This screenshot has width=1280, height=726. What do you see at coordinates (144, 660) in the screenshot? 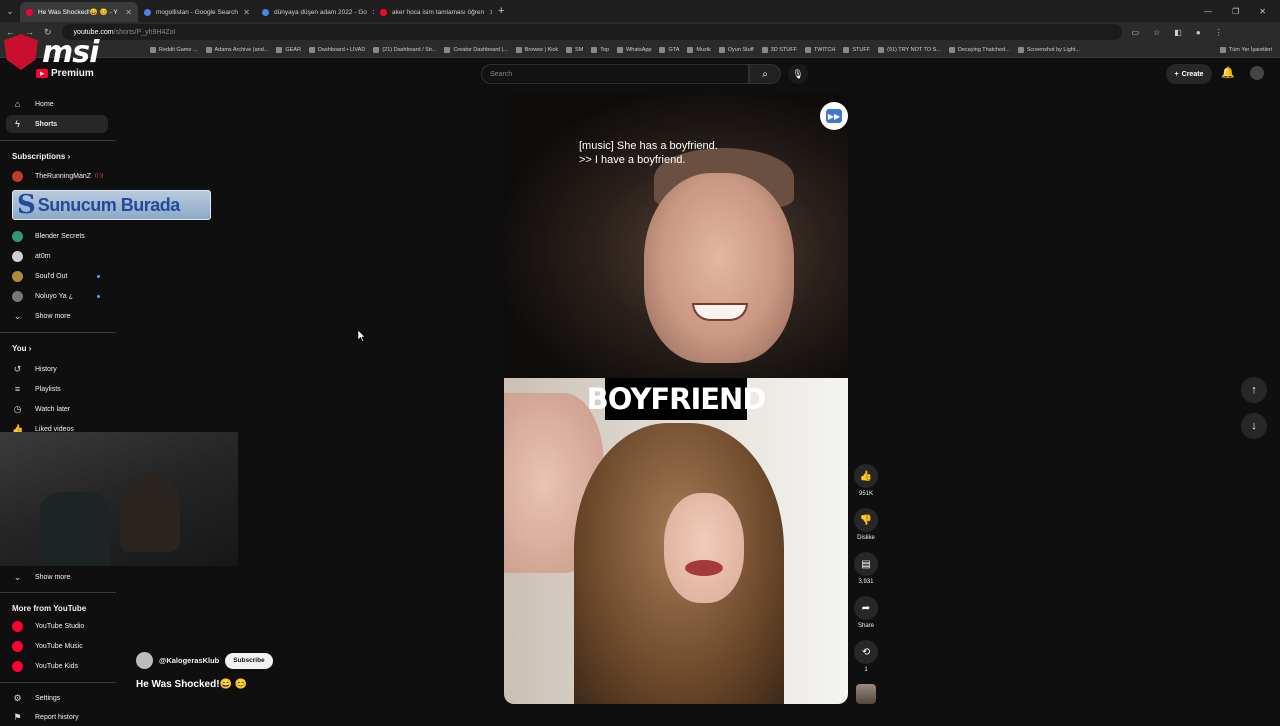
I see `channel-avatar` at bounding box center [144, 660].